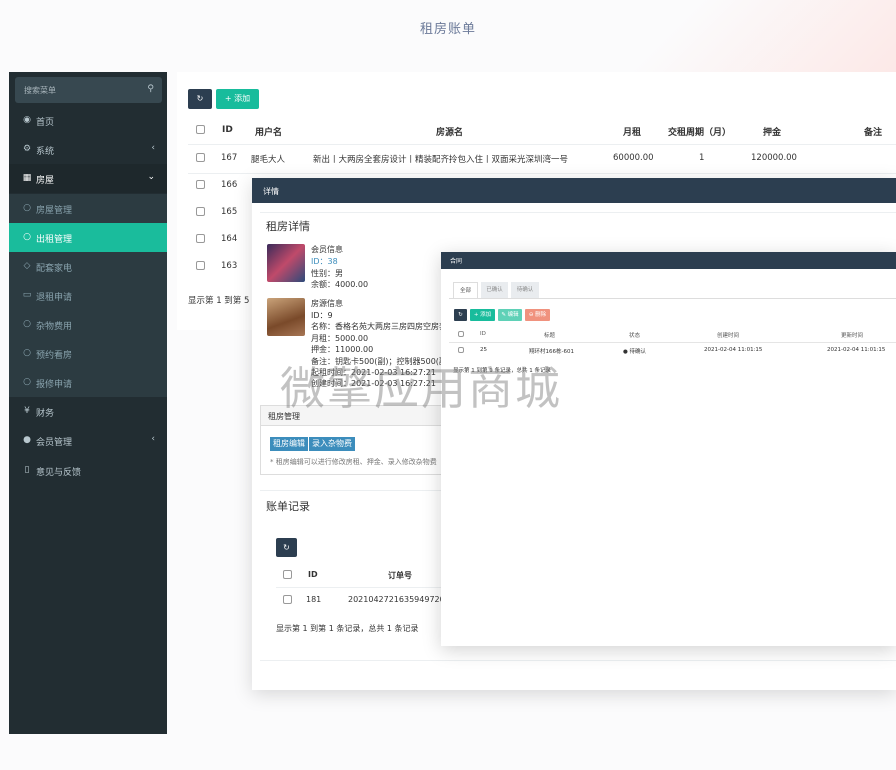  Describe the element at coordinates (88, 440) in the screenshot. I see `sidebar-item: ● 会员管理 ‹` at that location.